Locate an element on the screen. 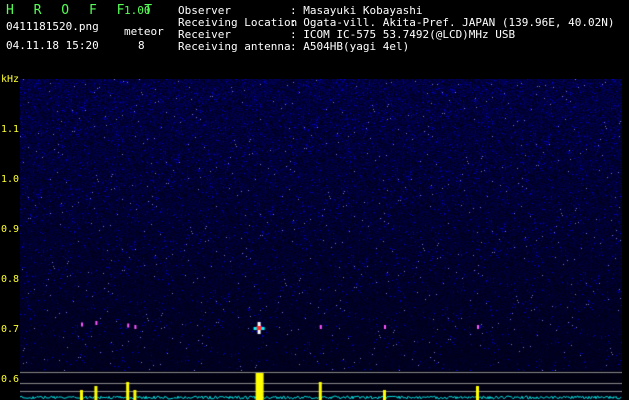 This screenshot has height=400, width=629. file-datetime: 04.11.18 15:20 is located at coordinates (52, 45).